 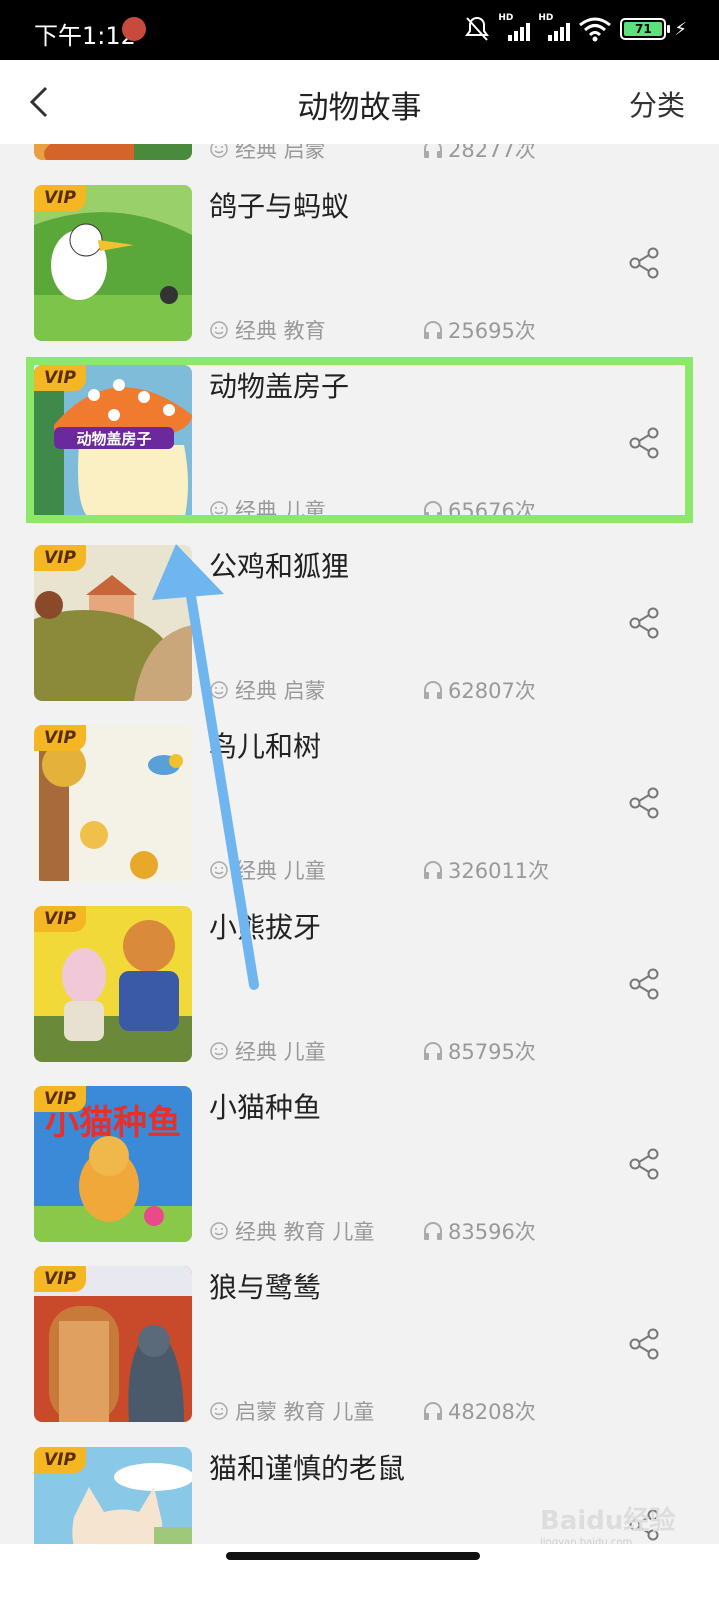 I want to click on plays-text: 85795次, so click(x=492, y=1052).